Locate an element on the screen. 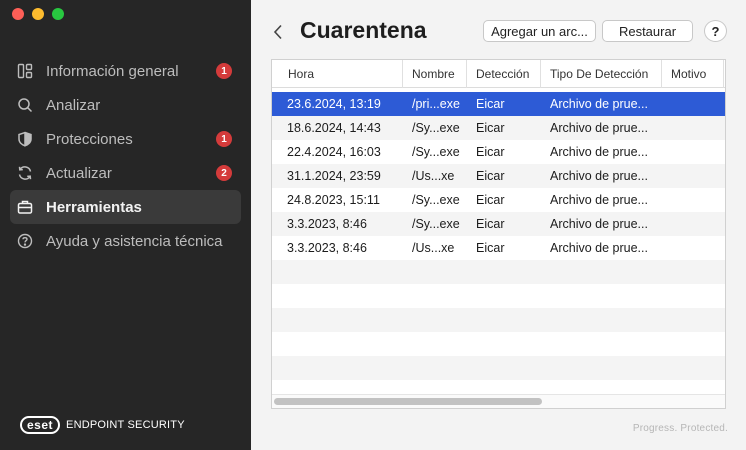  notification-badge: 2 is located at coordinates (224, 173).